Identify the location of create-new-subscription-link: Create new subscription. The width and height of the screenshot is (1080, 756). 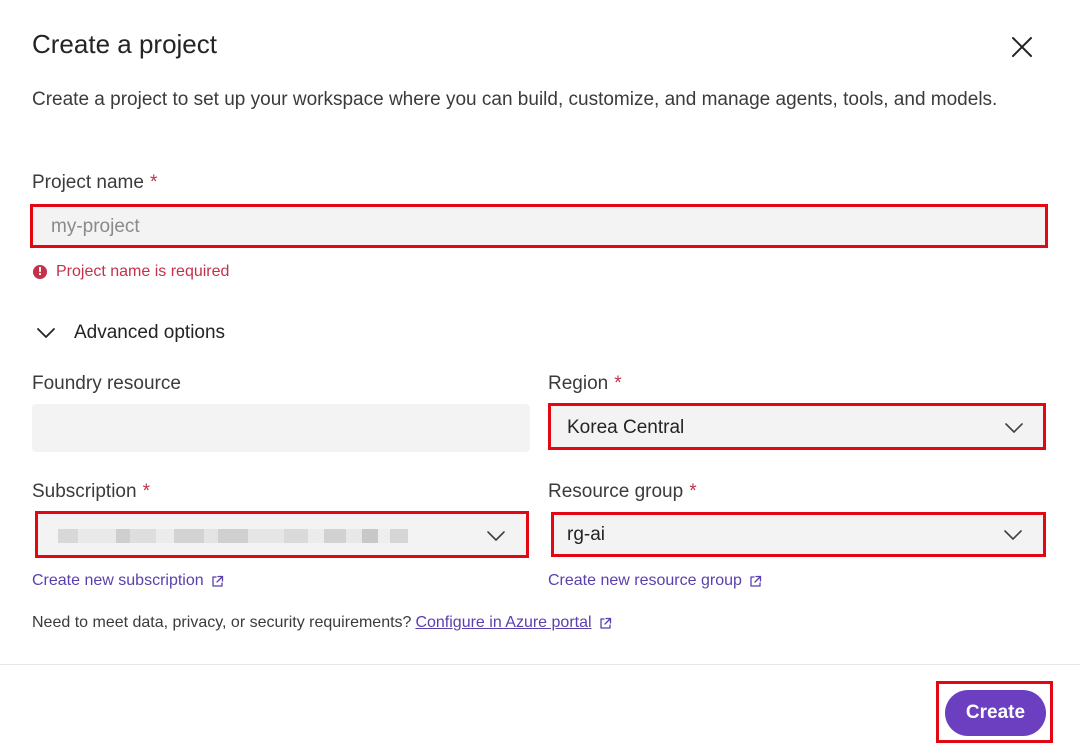
(128, 581).